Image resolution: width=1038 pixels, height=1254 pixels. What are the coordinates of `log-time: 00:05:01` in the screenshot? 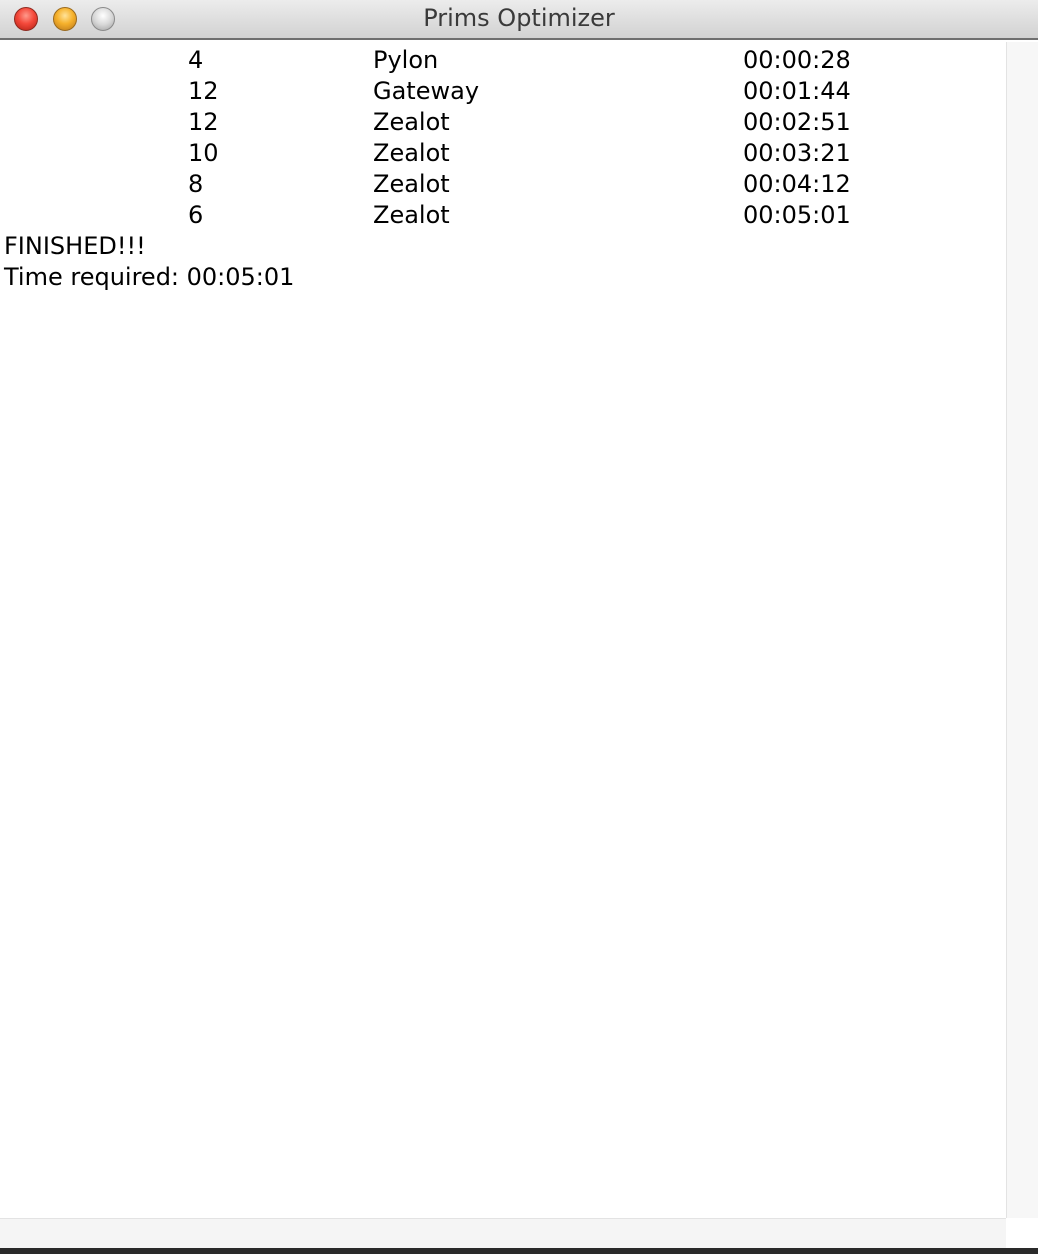 It's located at (797, 215).